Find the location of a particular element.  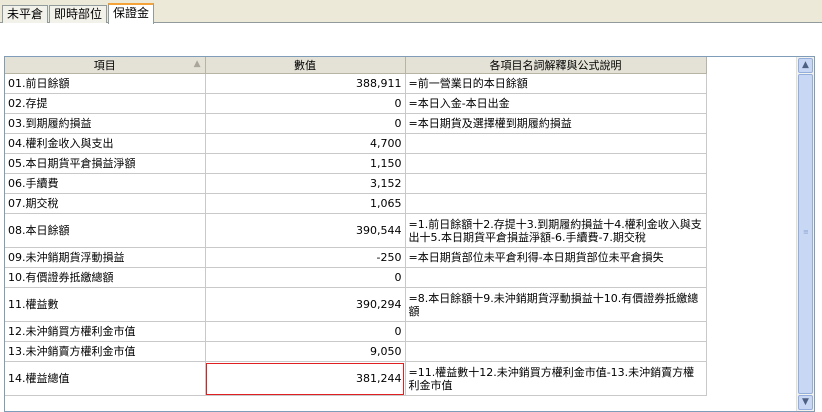

row-item-cell: 04.權利金收入與支出 is located at coordinates (105, 143).